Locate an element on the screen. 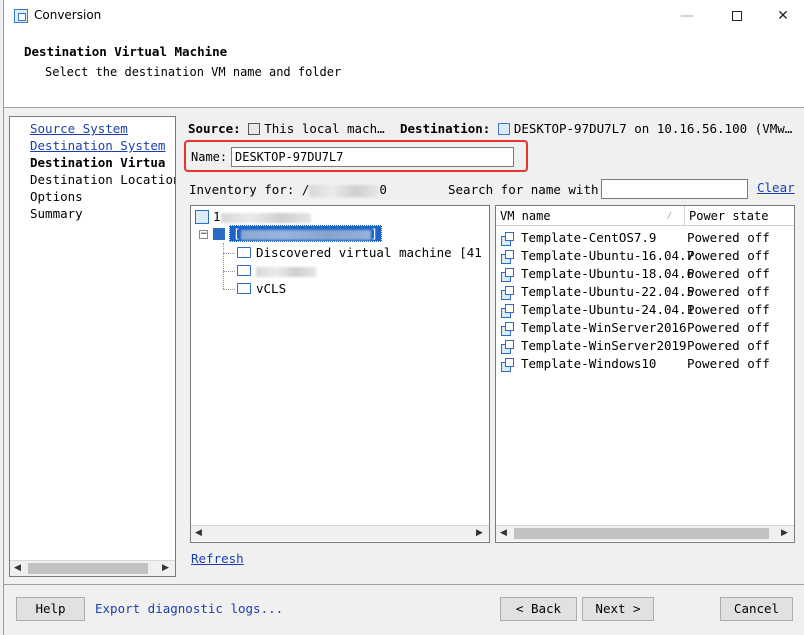 The width and height of the screenshot is (804, 635). next-button: Next > is located at coordinates (618, 609).